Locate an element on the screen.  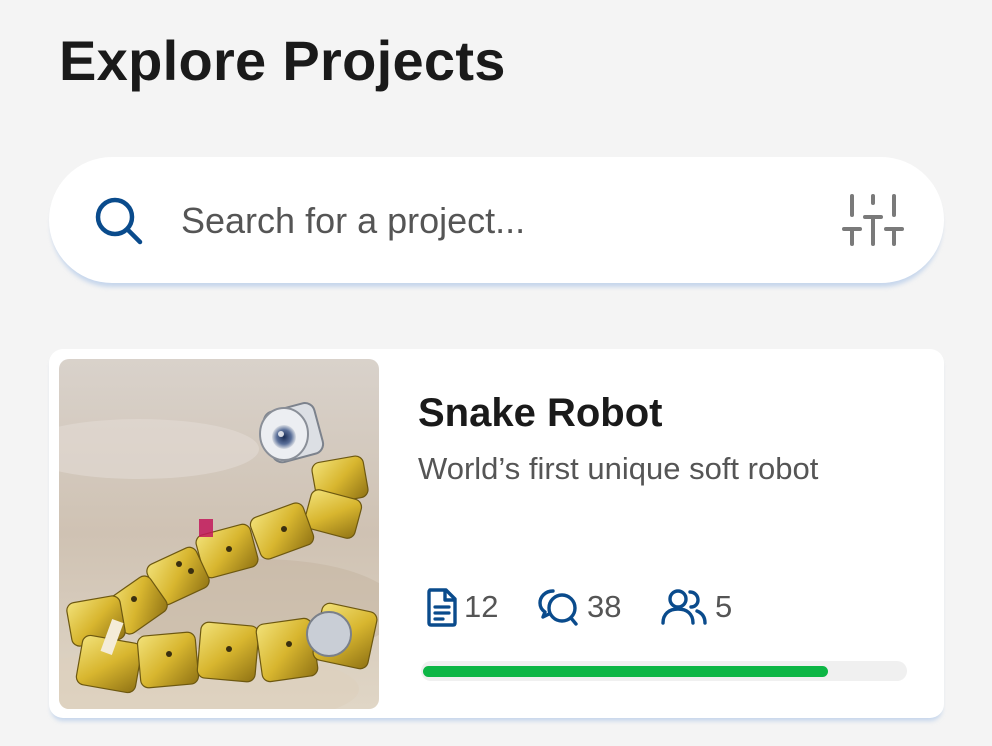
users-icon is located at coordinates (684, 607).